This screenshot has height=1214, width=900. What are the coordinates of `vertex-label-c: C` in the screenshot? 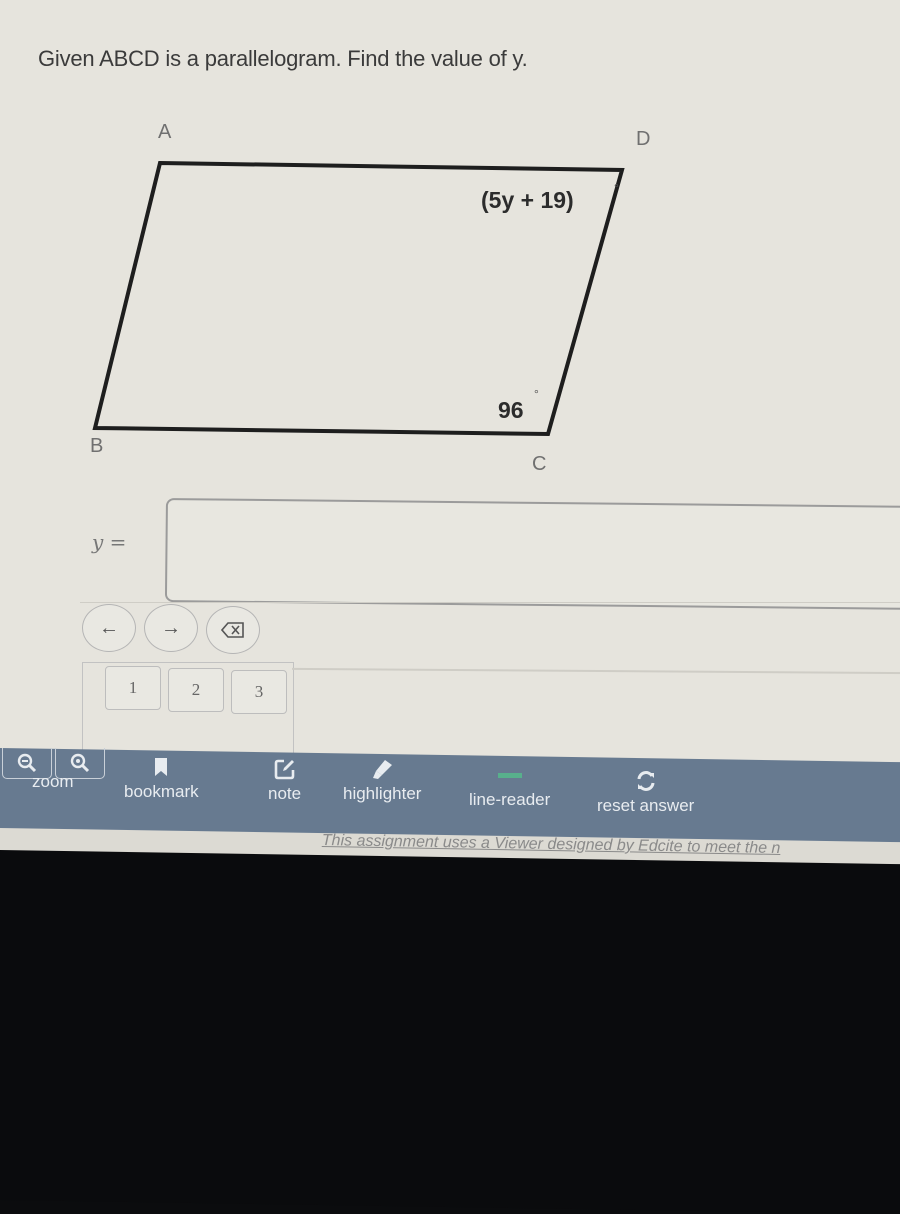 It's located at (539, 464).